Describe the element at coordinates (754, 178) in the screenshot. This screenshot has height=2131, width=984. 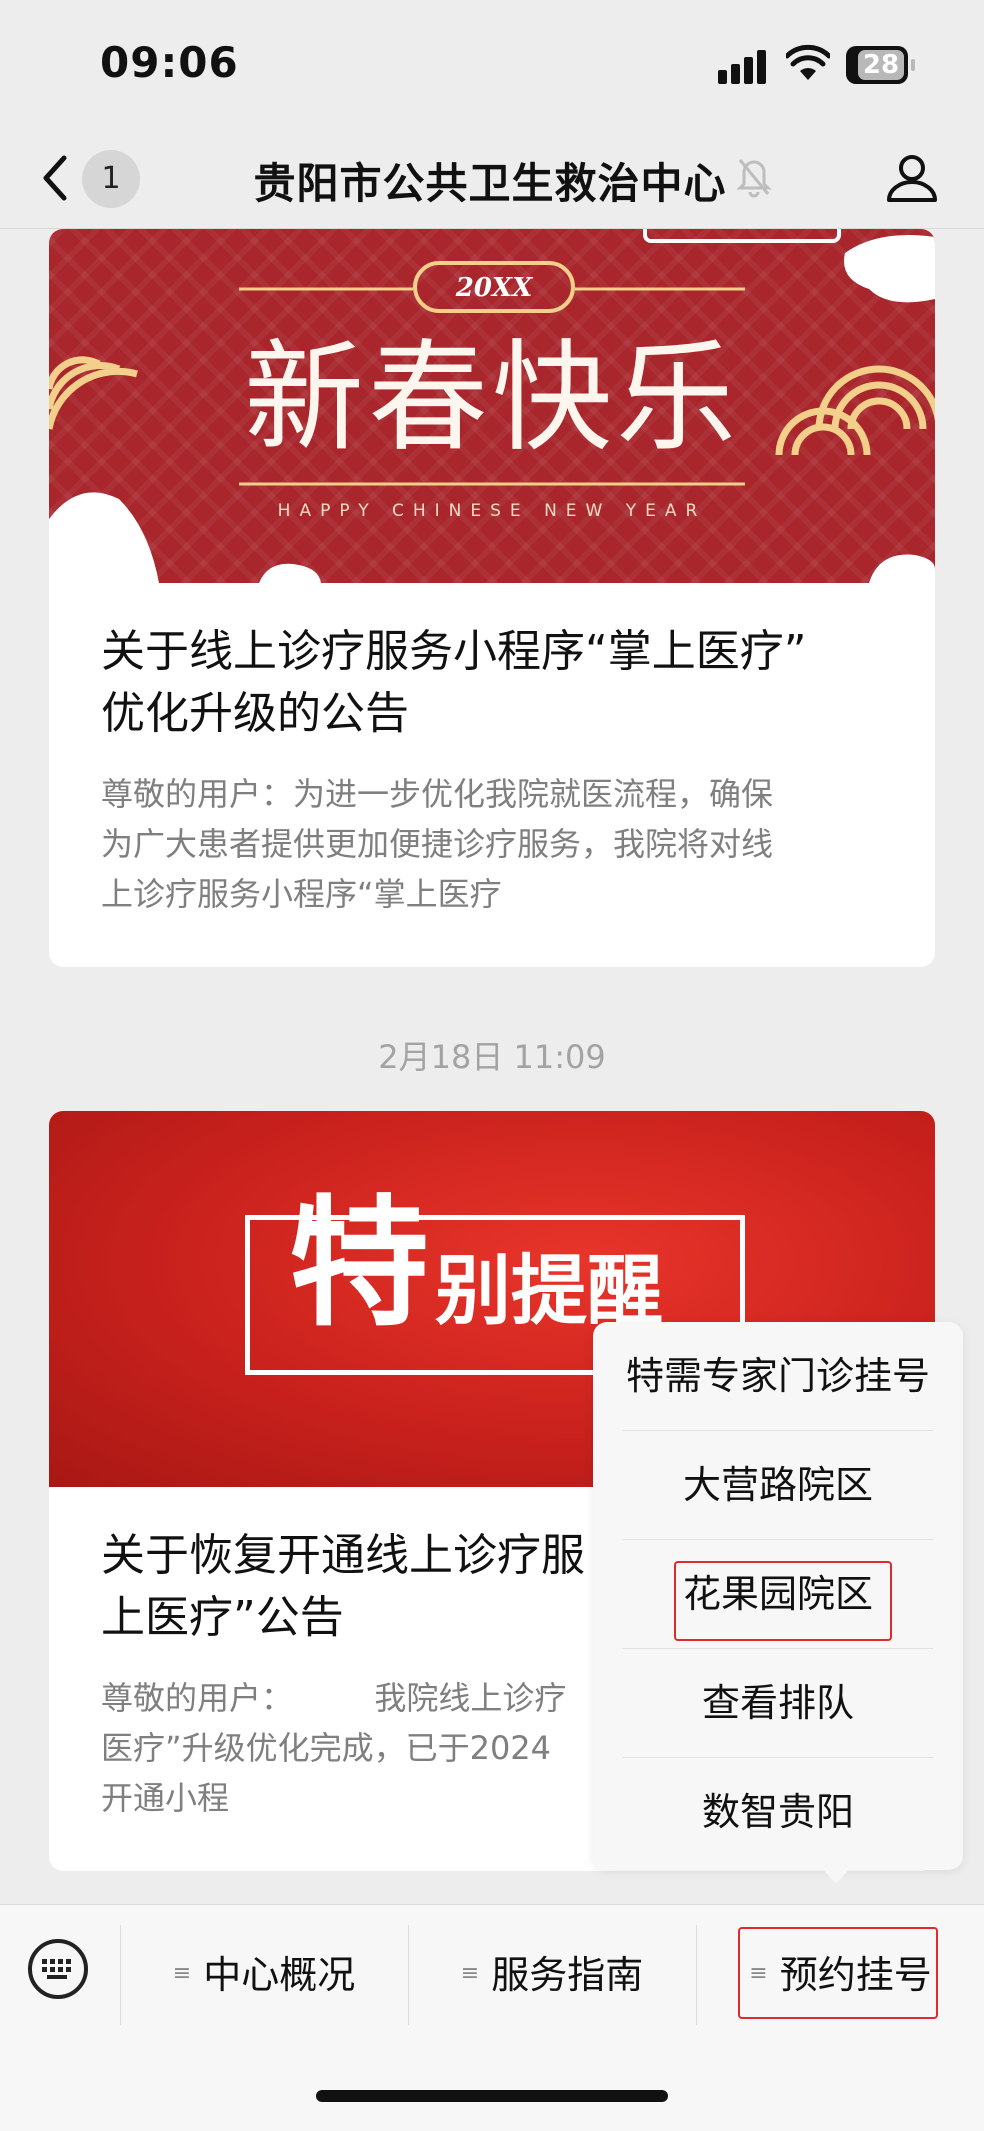
I see `muted-bell-icon` at that location.